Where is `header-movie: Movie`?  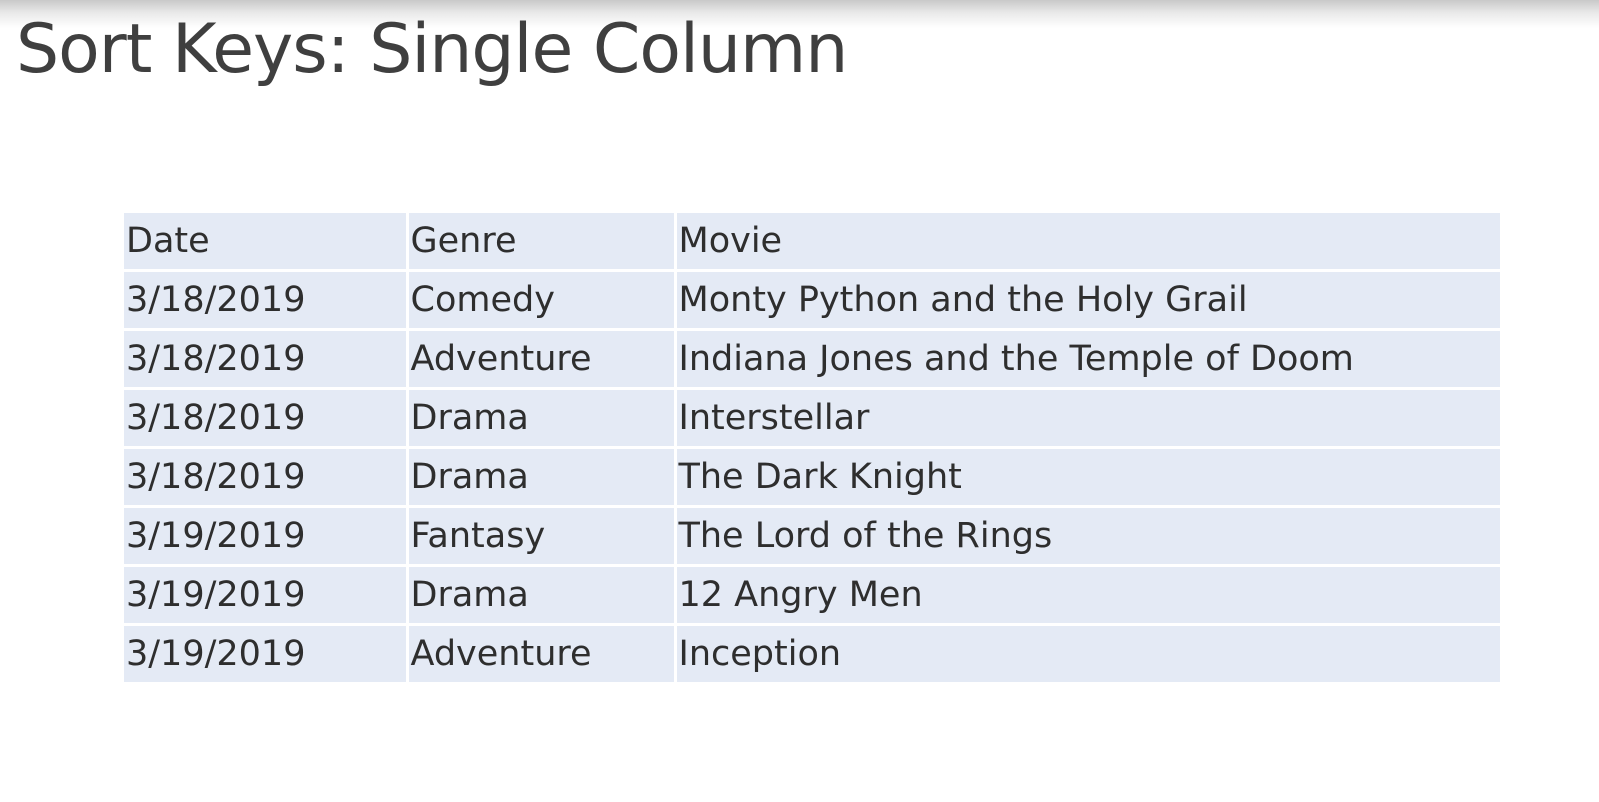
header-movie: Movie is located at coordinates (1086, 242).